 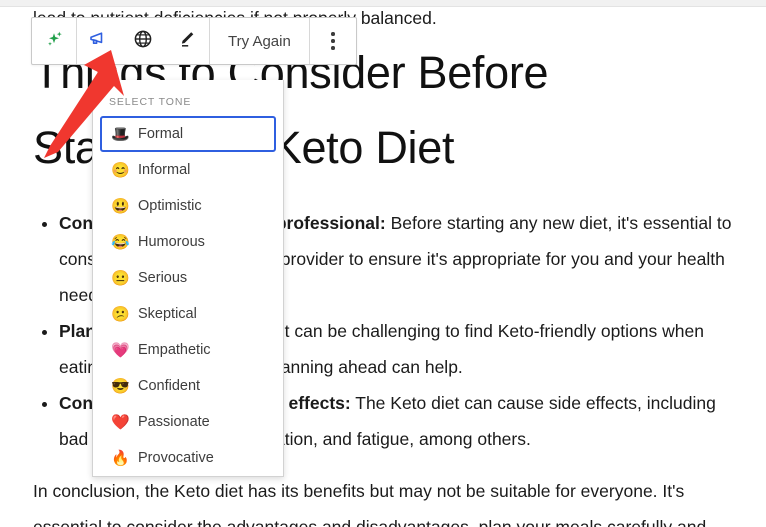 I want to click on red-heart-icon: ❤️, so click(x=120, y=422).